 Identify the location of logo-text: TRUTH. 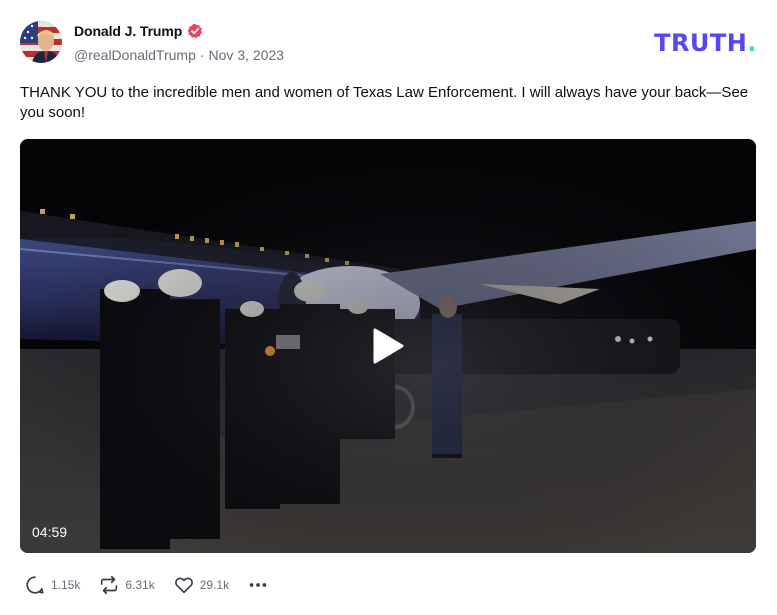
(701, 43).